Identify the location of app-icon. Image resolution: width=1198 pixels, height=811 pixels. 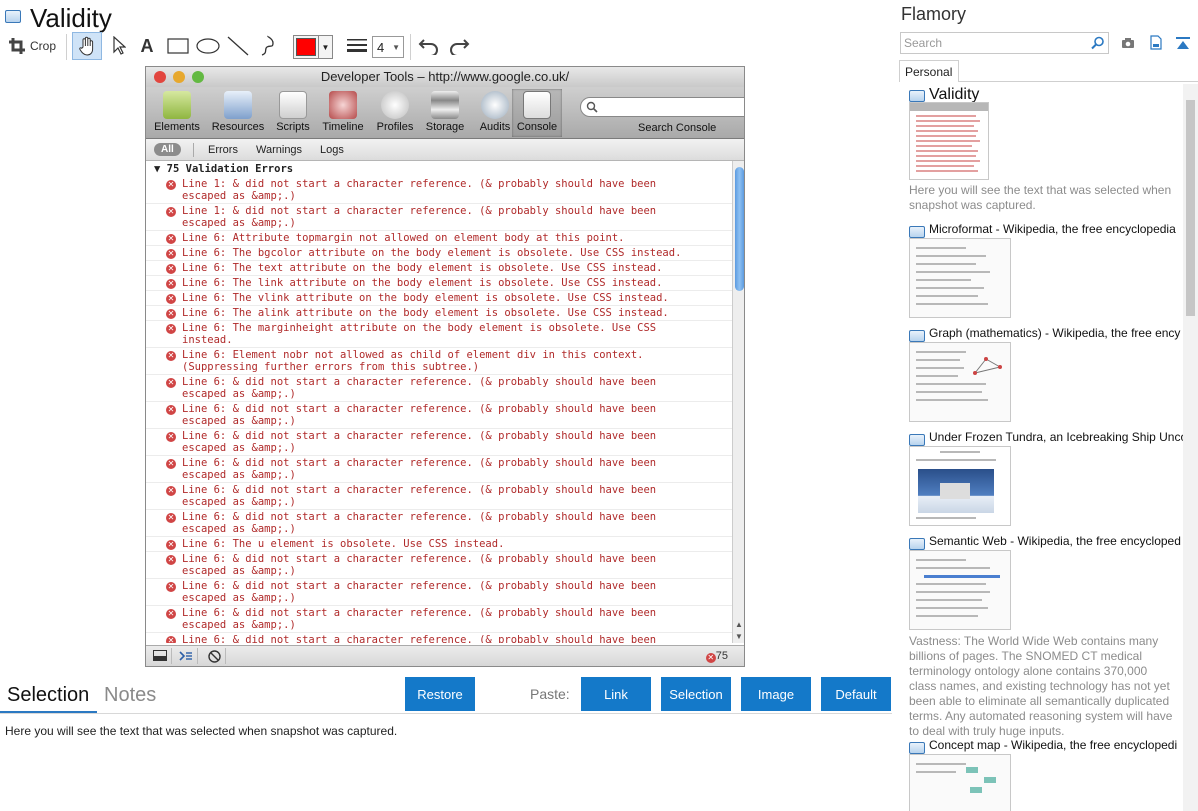
(13, 16).